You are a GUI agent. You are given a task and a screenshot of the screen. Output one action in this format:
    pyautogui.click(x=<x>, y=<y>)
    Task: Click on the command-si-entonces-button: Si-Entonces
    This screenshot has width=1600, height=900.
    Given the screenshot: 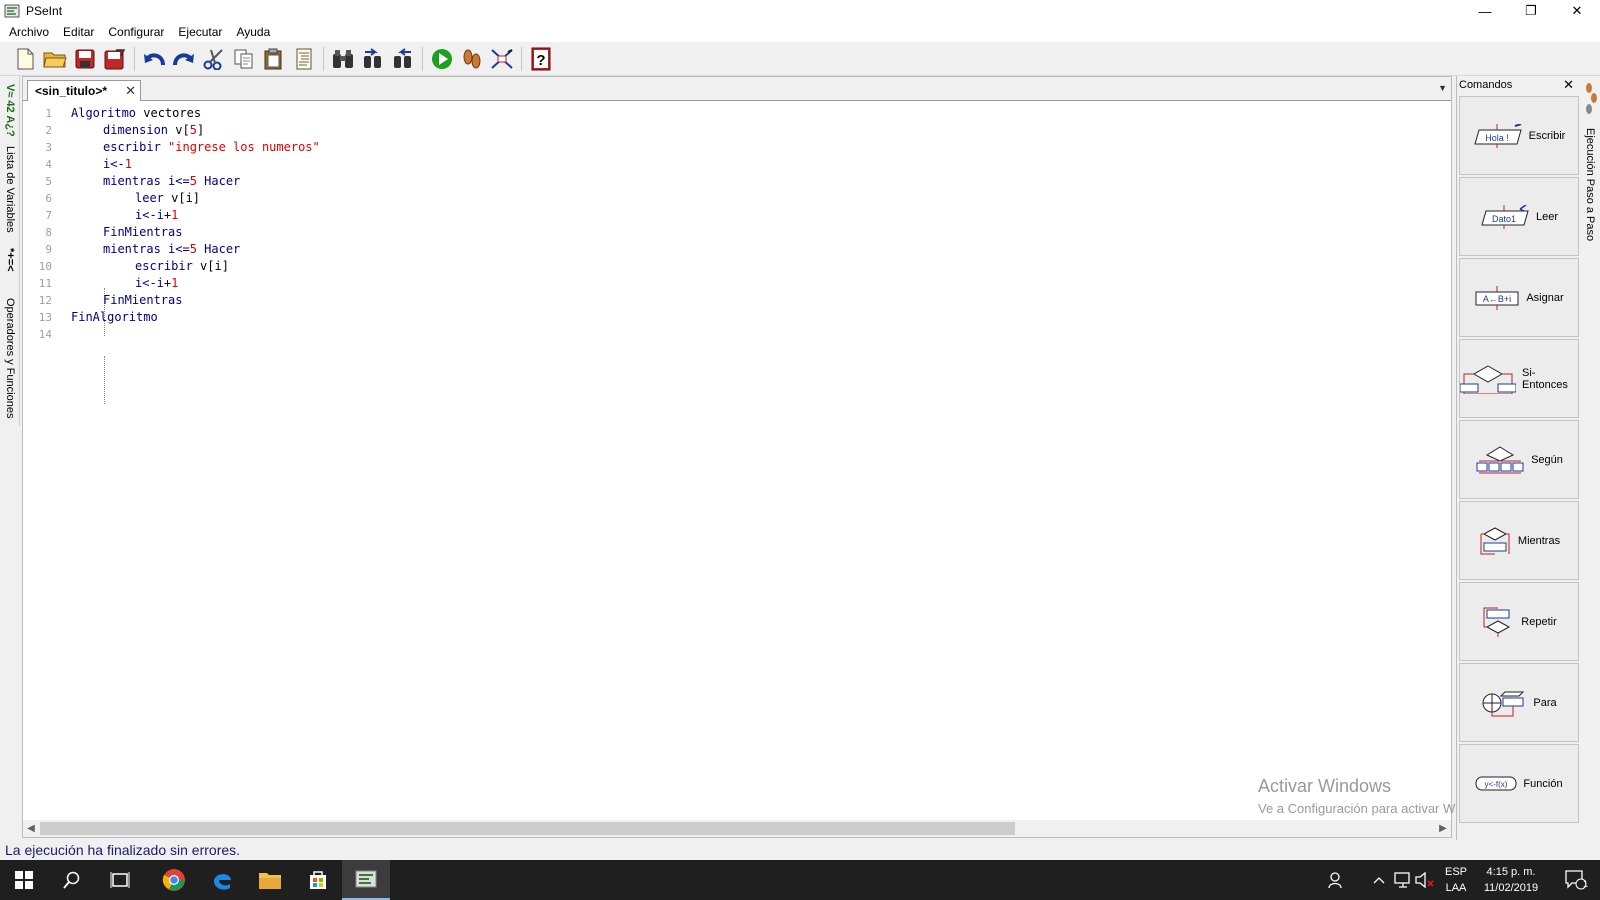 What is the action you would take?
    pyautogui.click(x=1519, y=378)
    